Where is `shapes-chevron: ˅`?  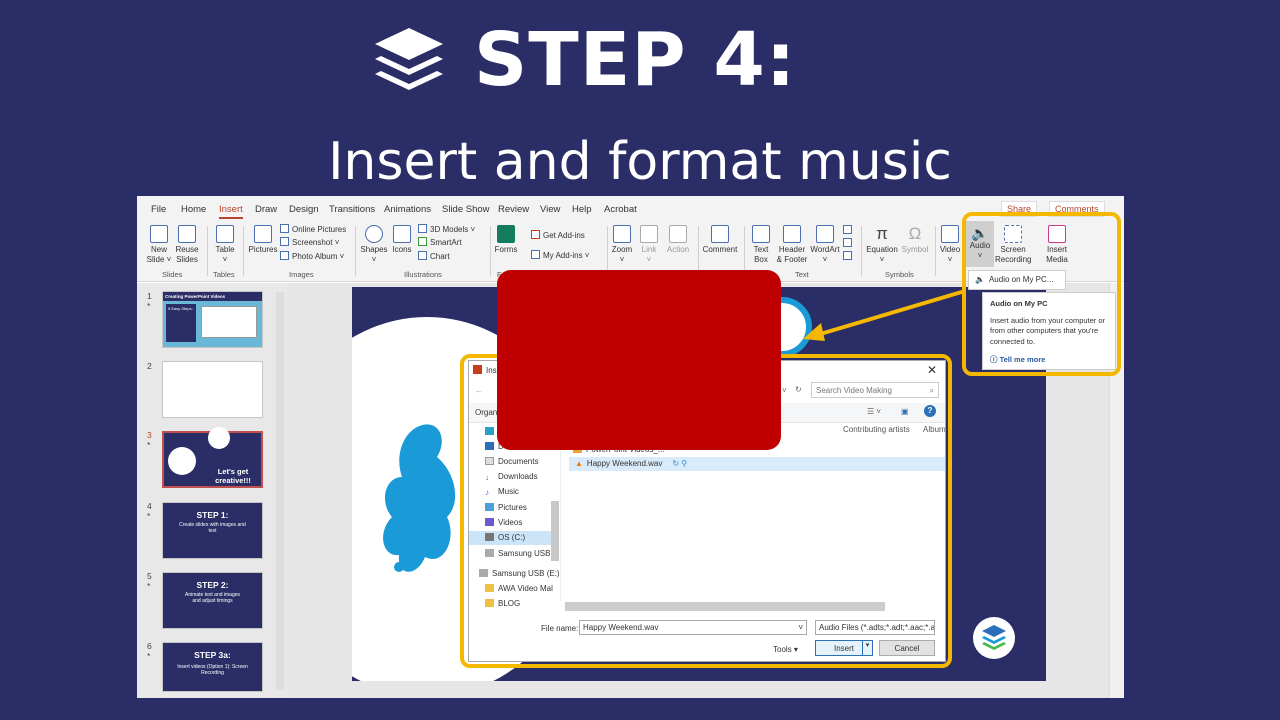
shapes-chevron: ˅ is located at coordinates (374, 259).